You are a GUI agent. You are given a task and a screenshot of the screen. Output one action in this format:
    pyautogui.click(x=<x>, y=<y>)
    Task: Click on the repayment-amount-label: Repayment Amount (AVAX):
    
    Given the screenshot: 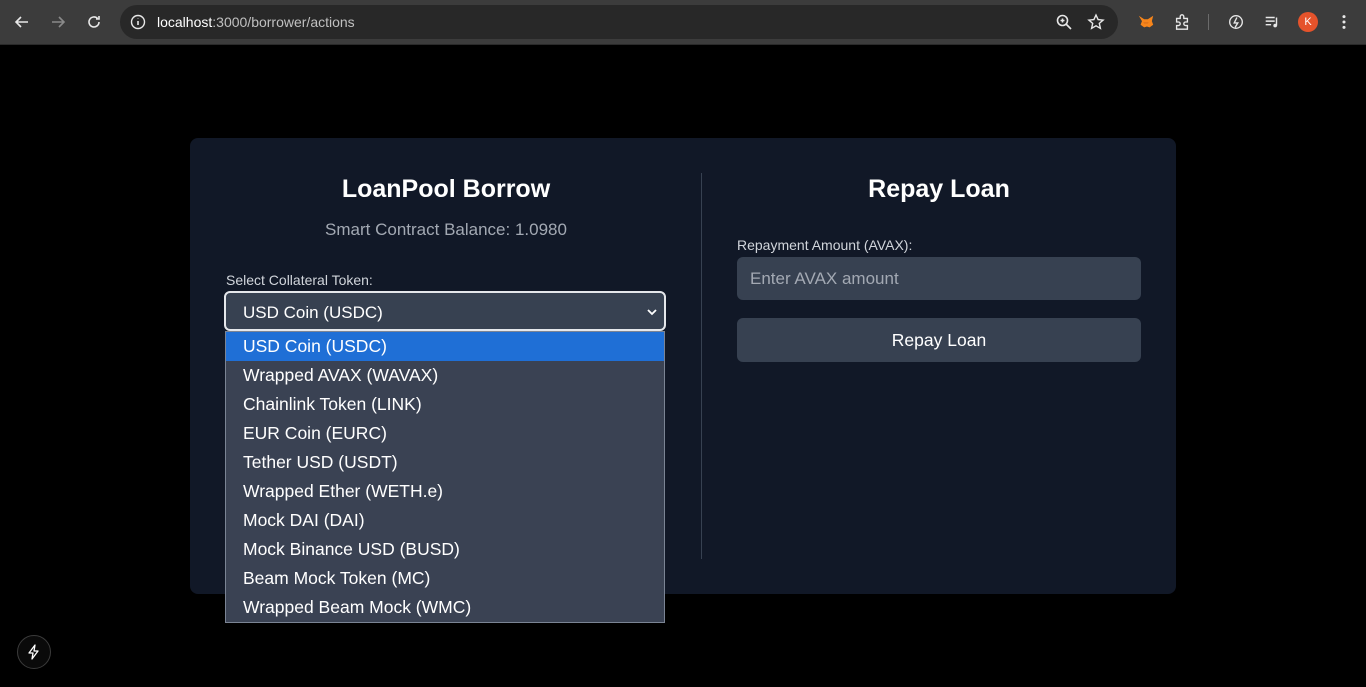 What is the action you would take?
    pyautogui.click(x=825, y=245)
    